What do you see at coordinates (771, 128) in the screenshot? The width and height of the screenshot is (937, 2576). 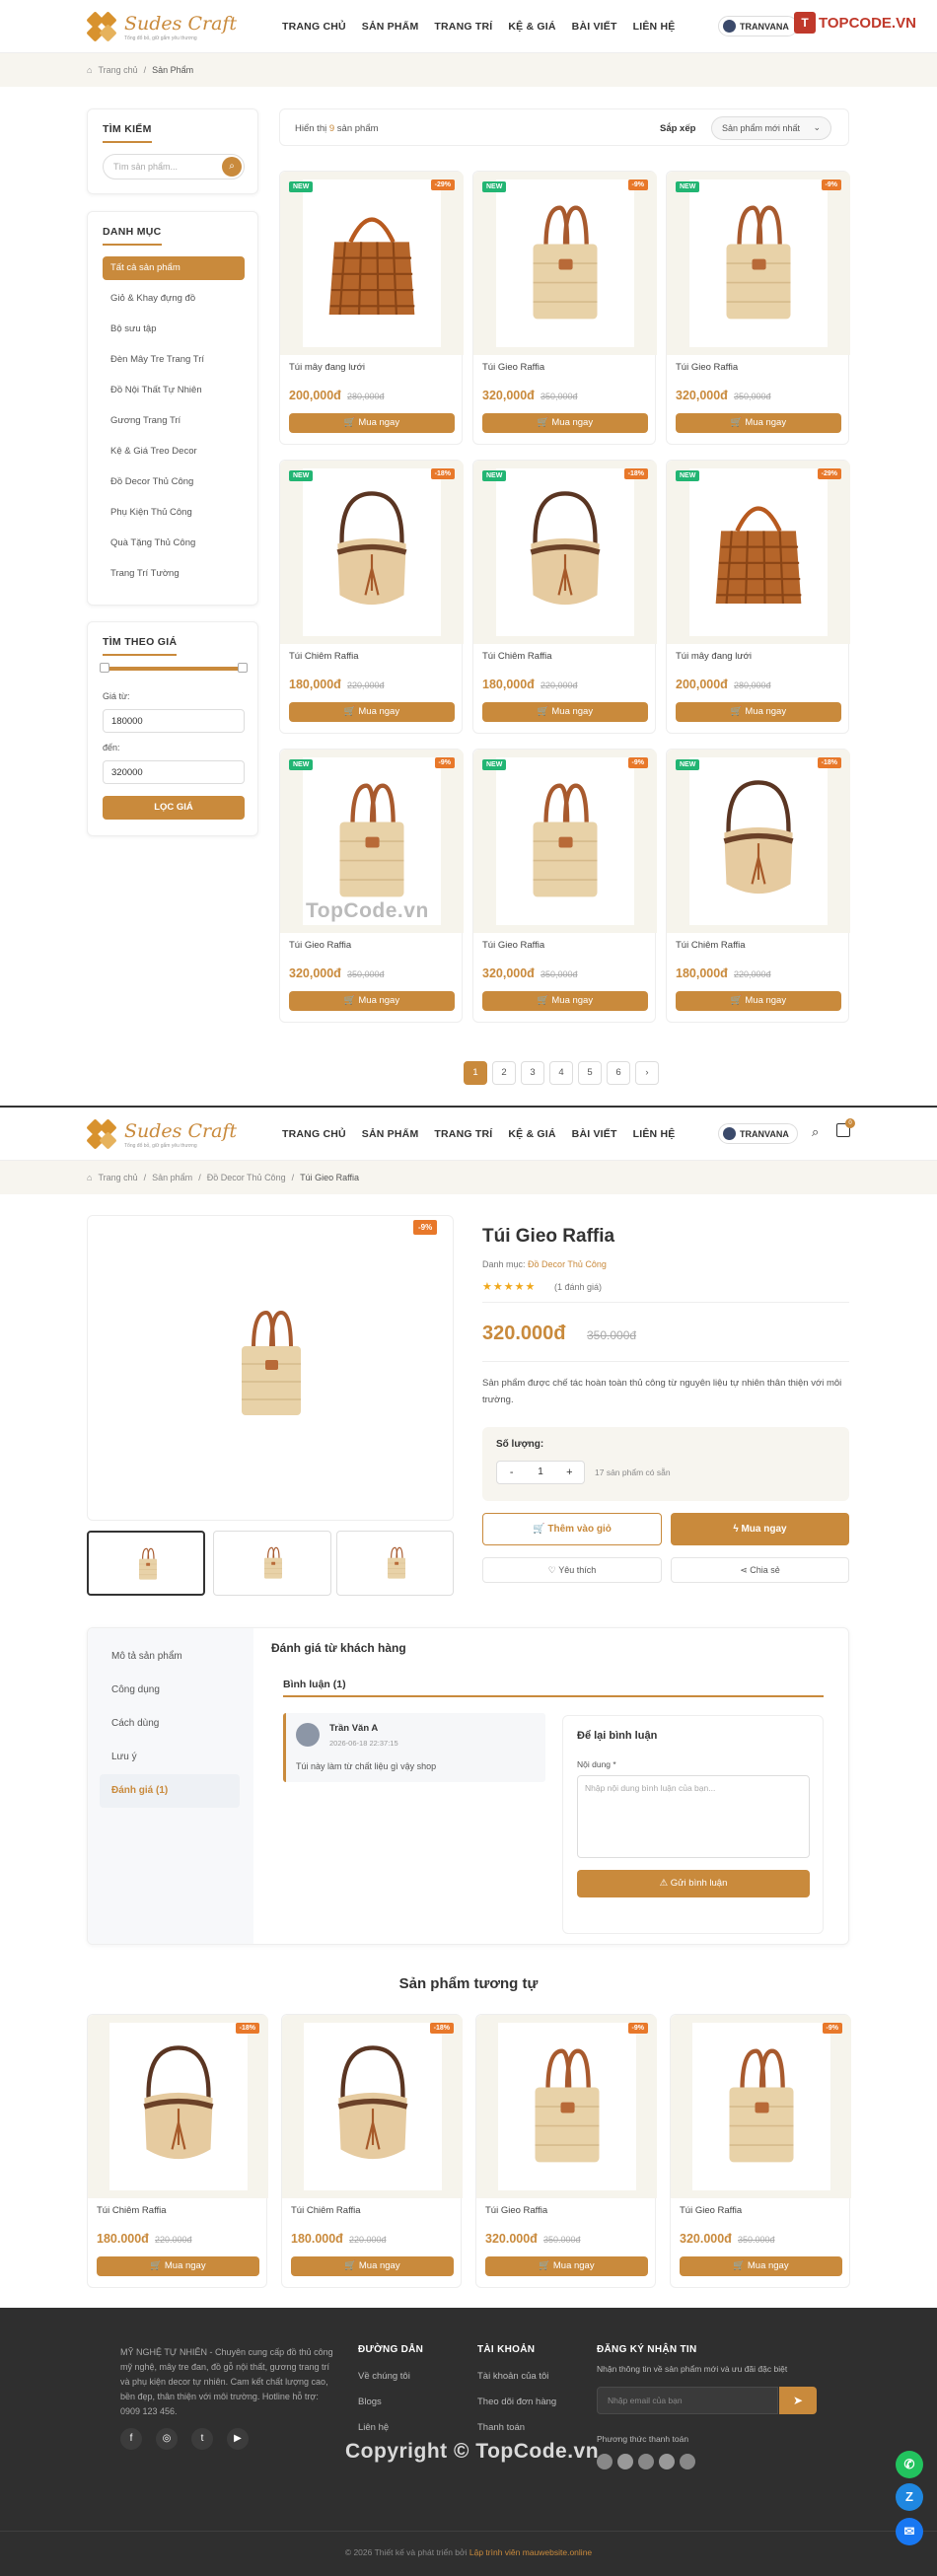 I see `sort-select: Sản phẩm mới nhất ⌄` at bounding box center [771, 128].